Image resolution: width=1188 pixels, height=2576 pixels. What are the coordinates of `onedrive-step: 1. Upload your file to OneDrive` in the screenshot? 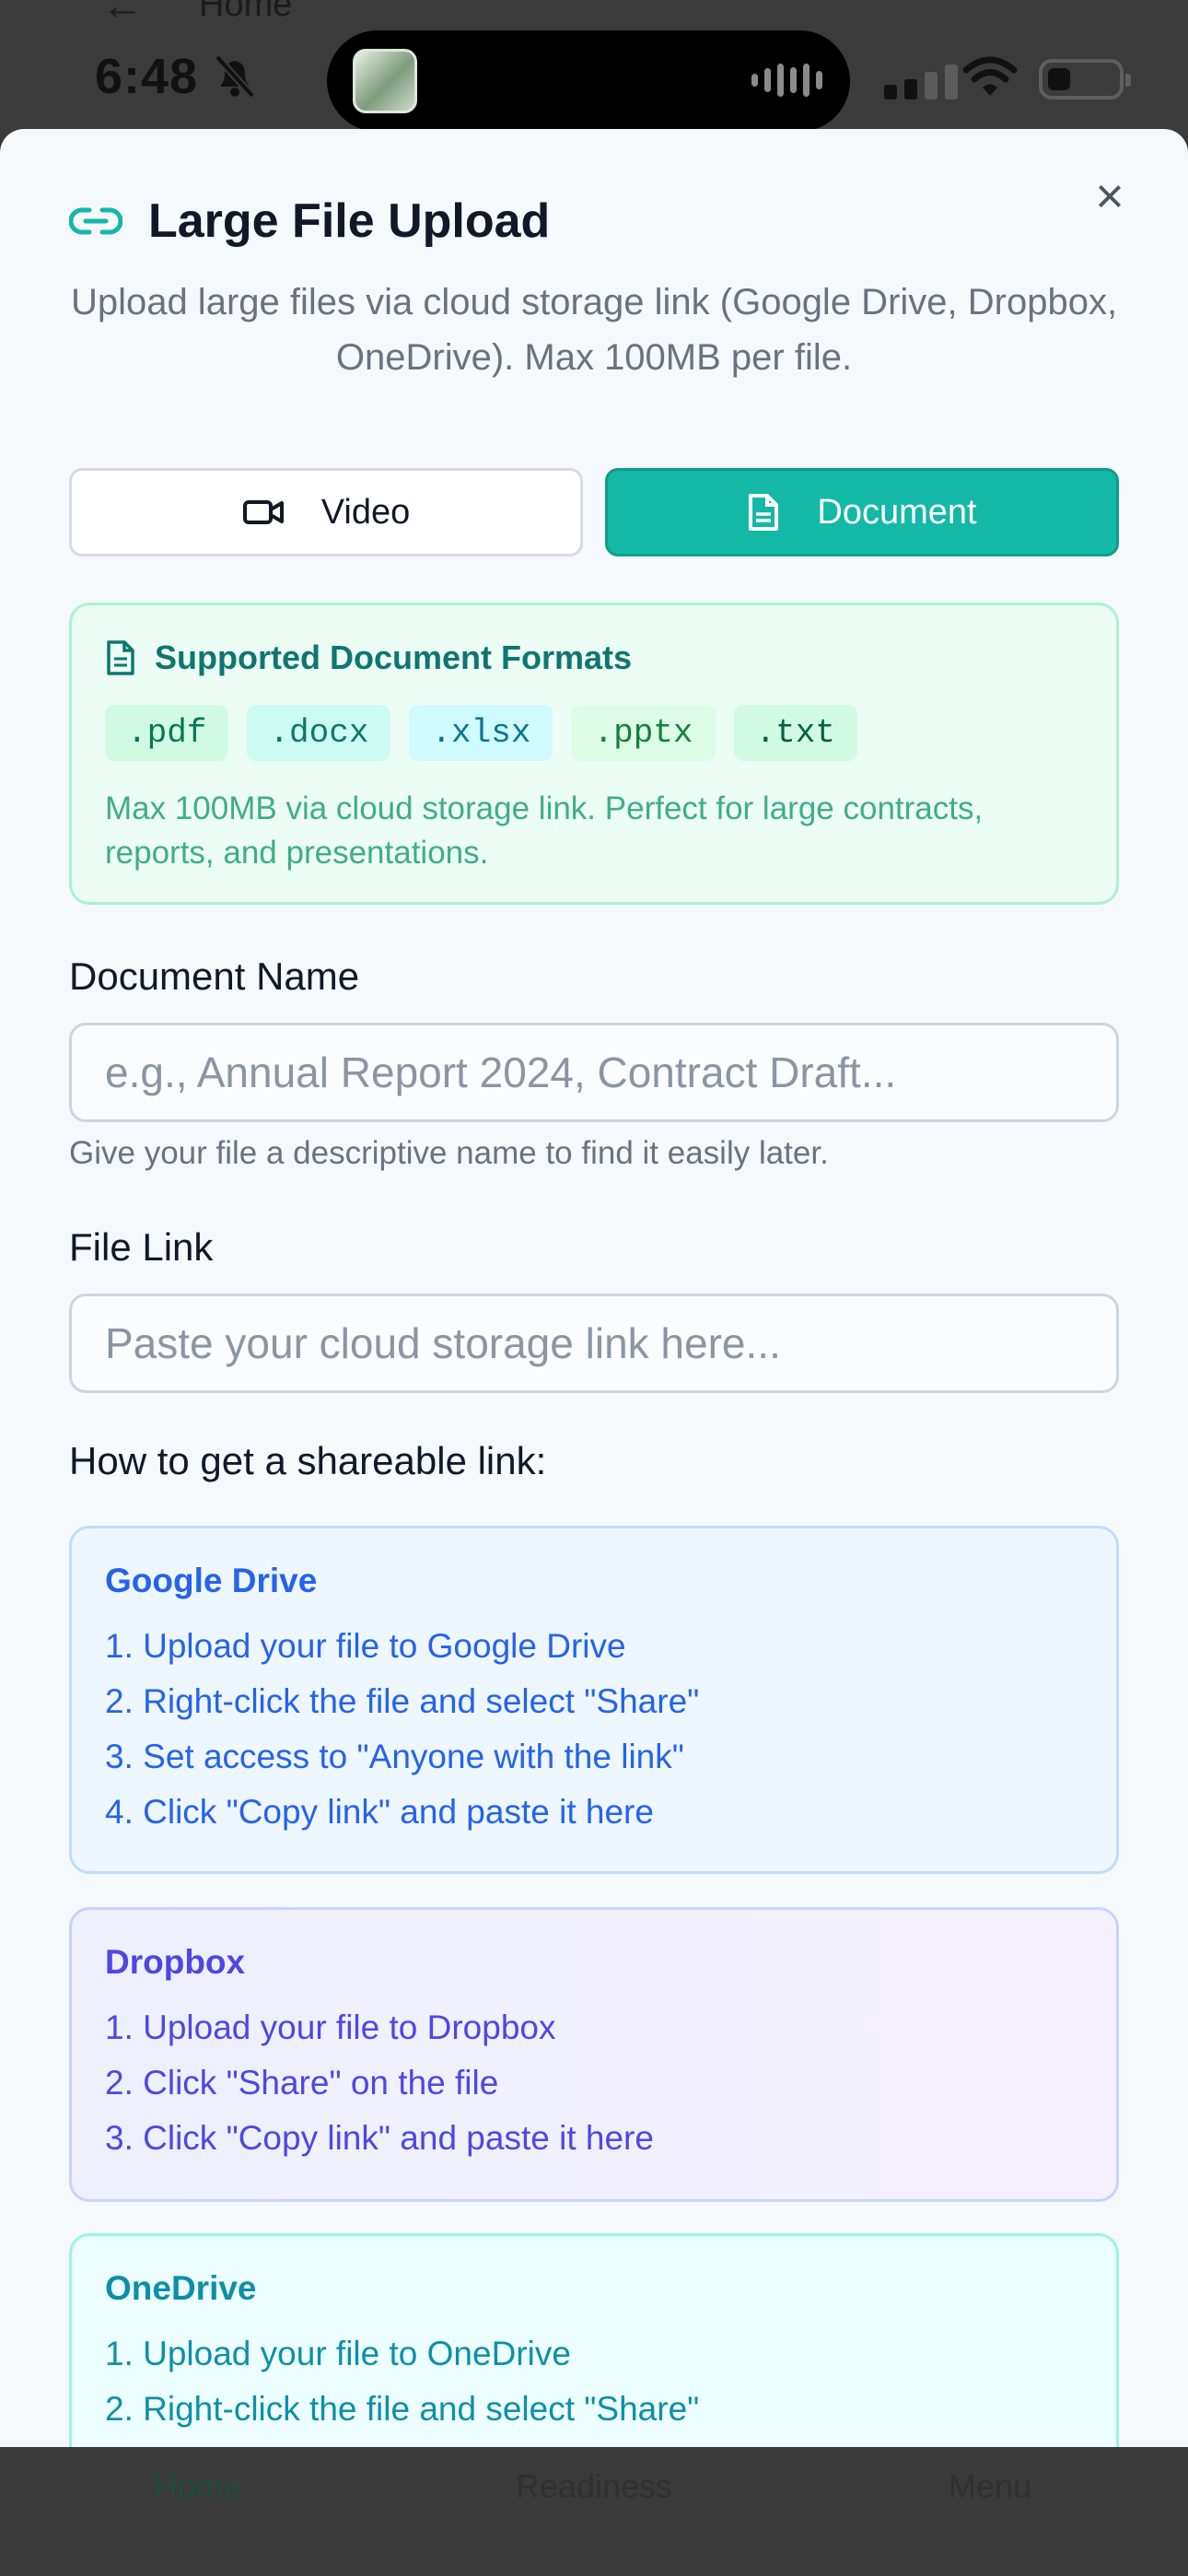 It's located at (338, 2353).